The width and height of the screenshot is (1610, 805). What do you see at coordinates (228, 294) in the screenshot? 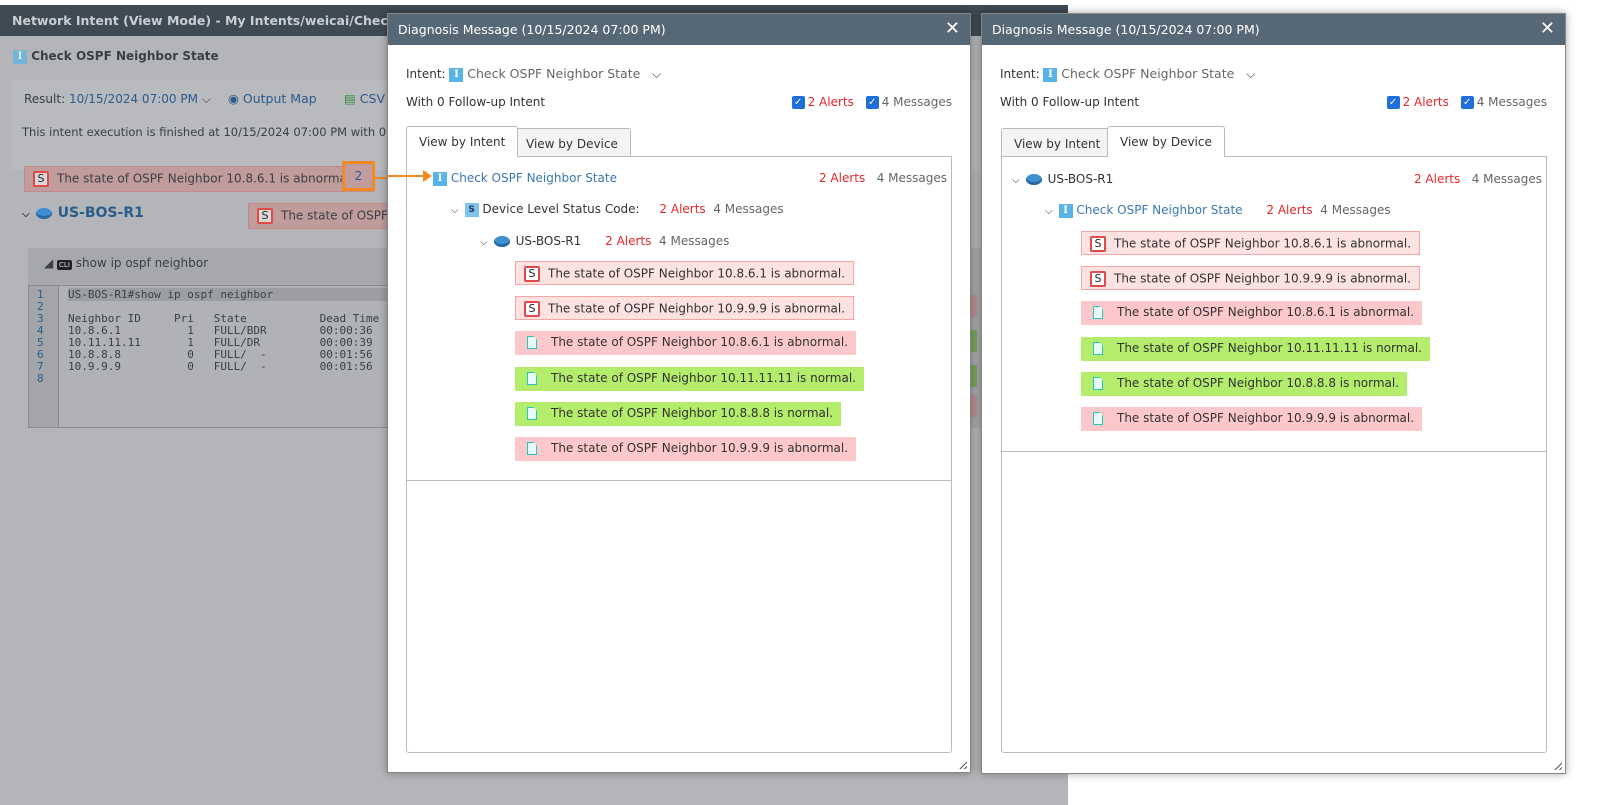
I see `cli-line: US-BOS-R1#show ip ospf neighbor` at bounding box center [228, 294].